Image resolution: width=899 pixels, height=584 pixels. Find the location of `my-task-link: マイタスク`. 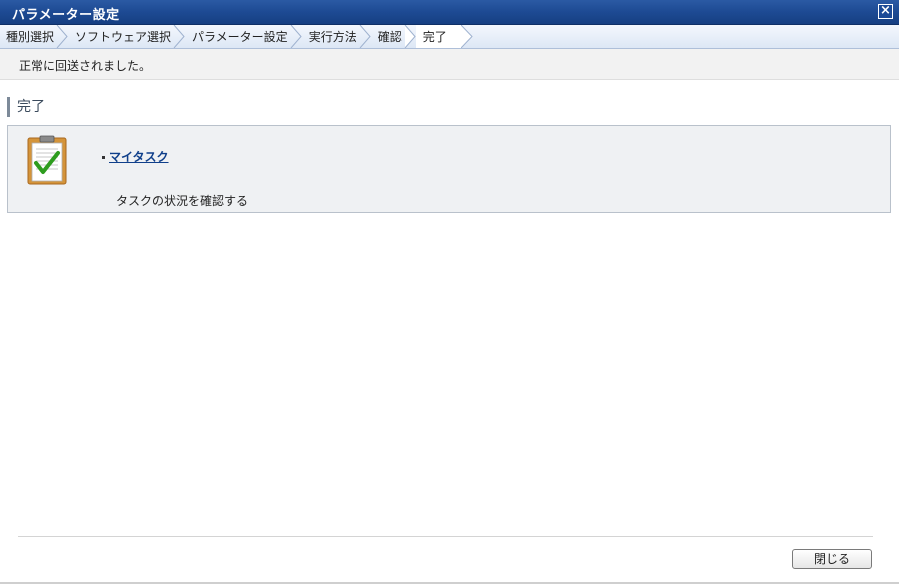

my-task-link: マイタスク is located at coordinates (139, 157).